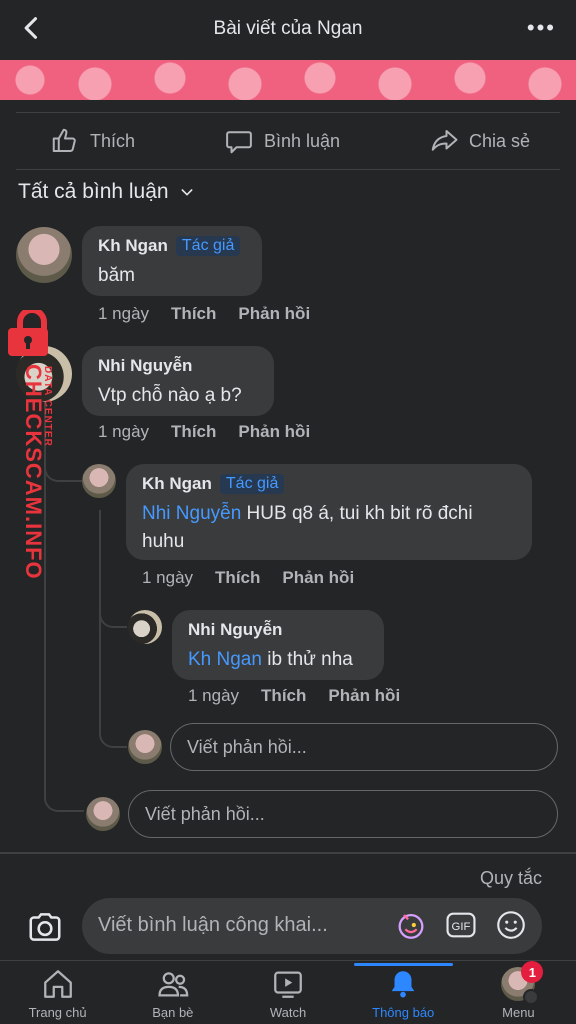 Image resolution: width=576 pixels, height=1024 pixels. Describe the element at coordinates (541, 28) in the screenshot. I see `more-options-icon: •••` at that location.